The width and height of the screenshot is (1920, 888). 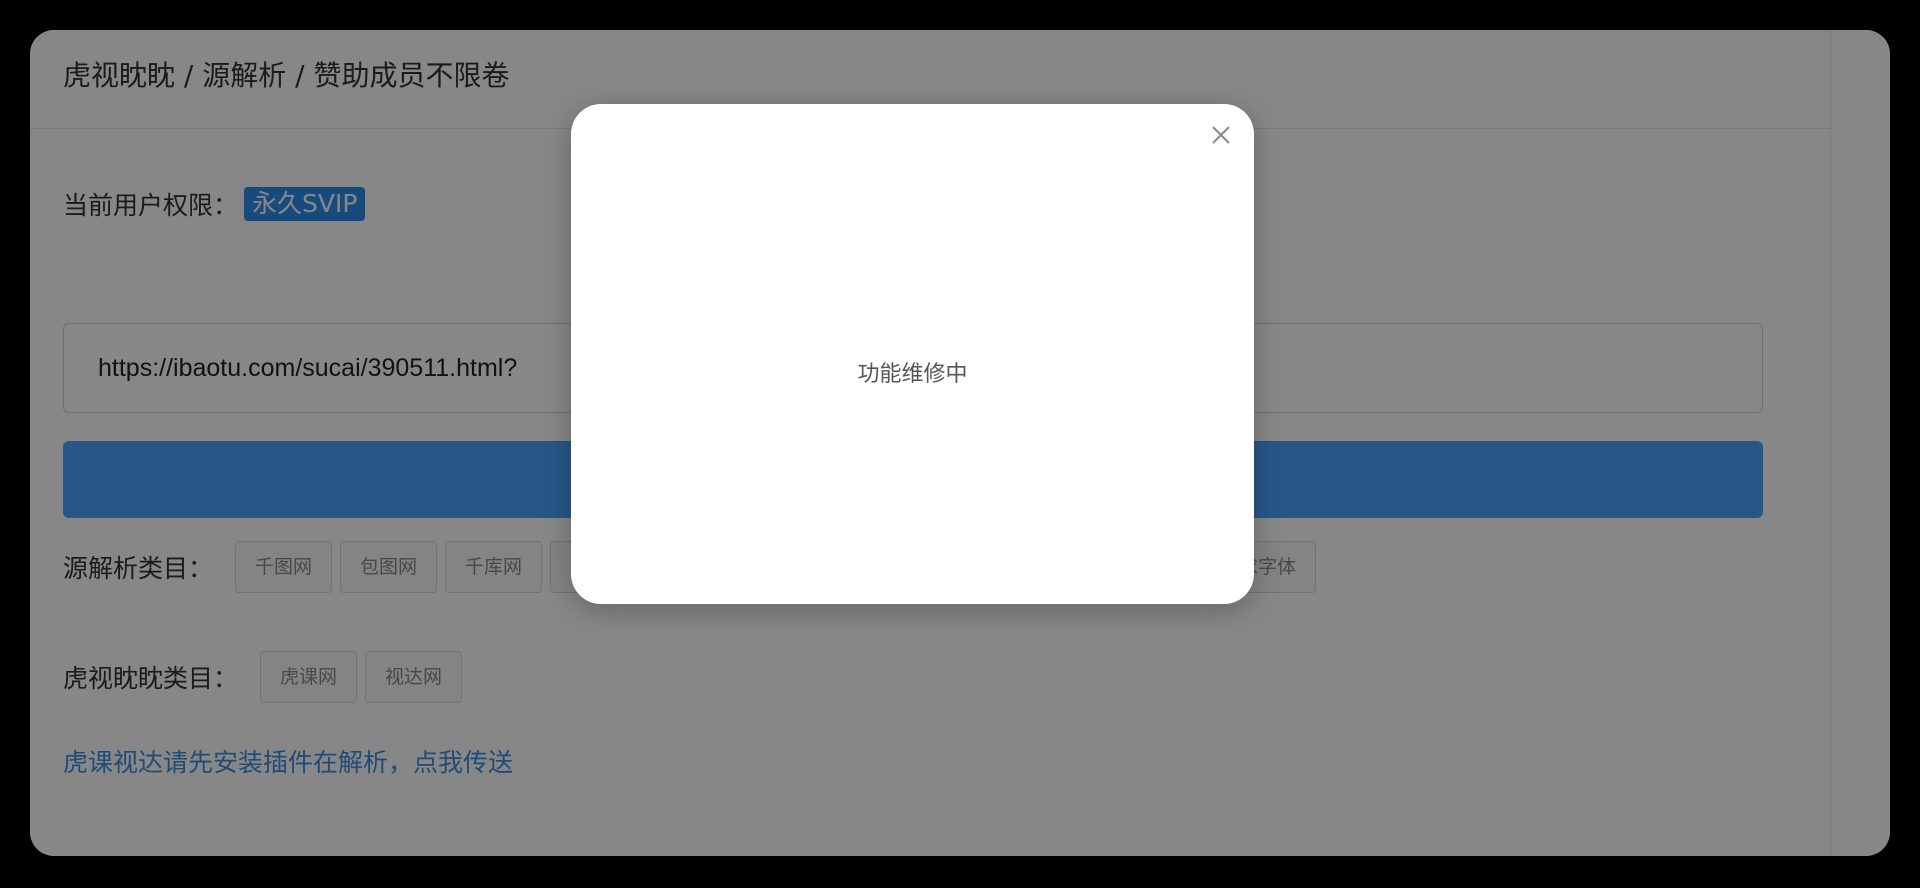 I want to click on modal-message: 功能维修中, so click(x=912, y=374).